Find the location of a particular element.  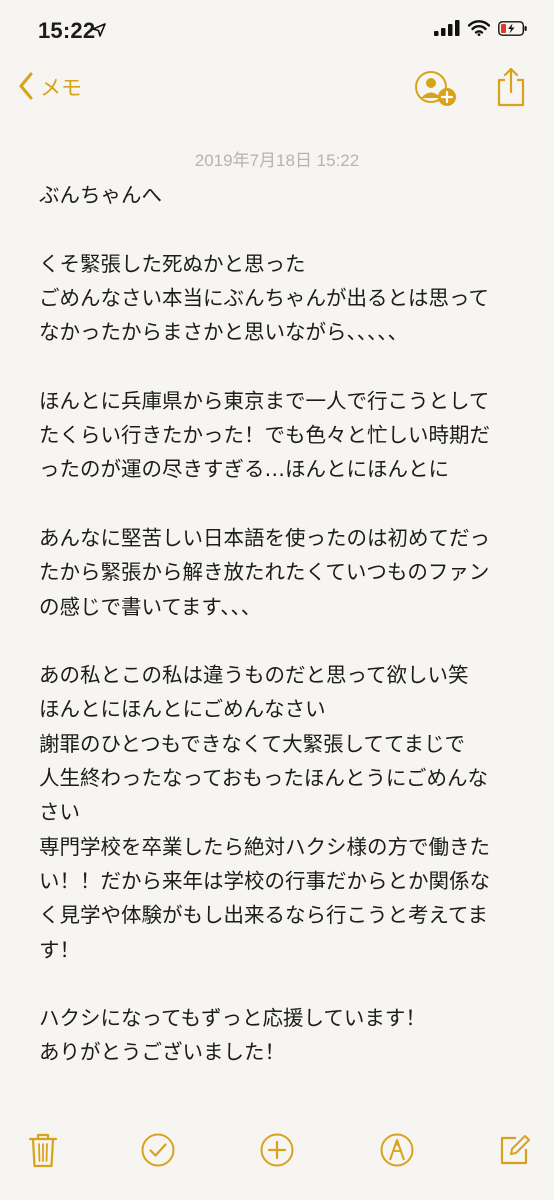

share-icon is located at coordinates (511, 89).